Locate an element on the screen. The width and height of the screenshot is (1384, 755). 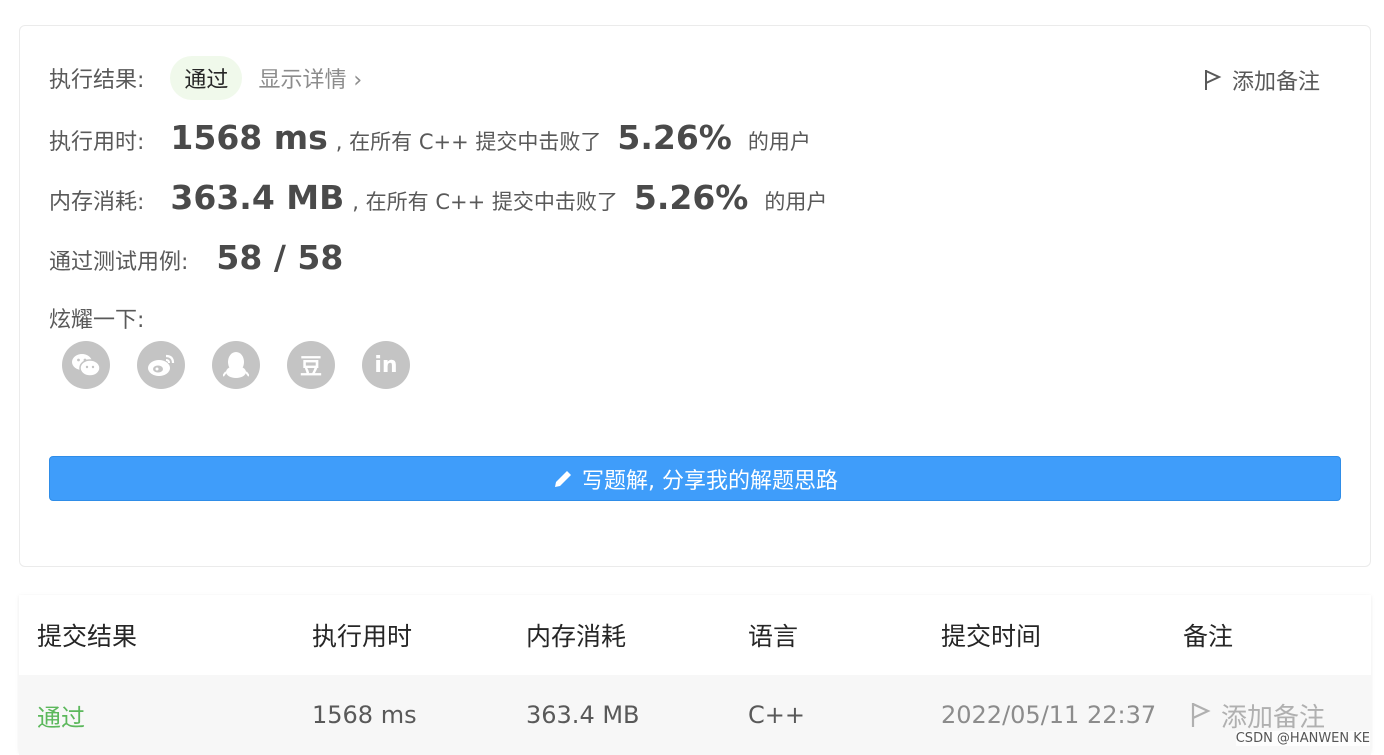
memory-value: 363.4 MB is located at coordinates (257, 197).